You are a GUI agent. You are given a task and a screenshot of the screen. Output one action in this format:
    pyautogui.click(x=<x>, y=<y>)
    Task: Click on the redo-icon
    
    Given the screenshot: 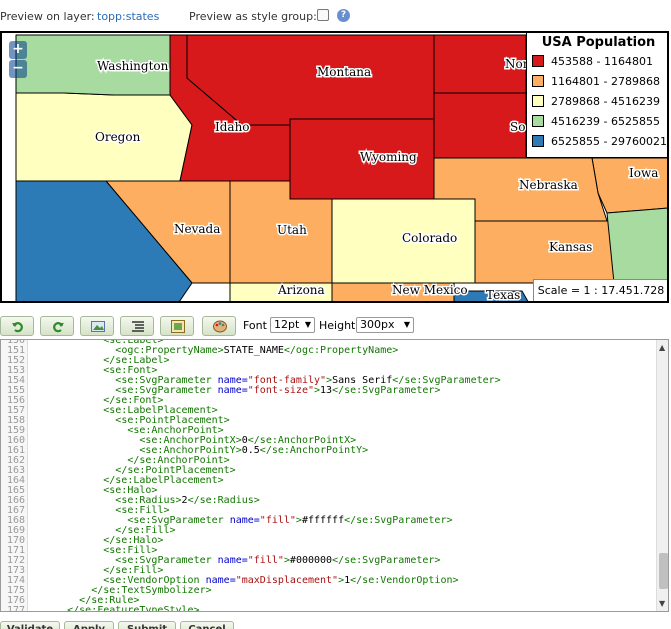 What is the action you would take?
    pyautogui.click(x=58, y=327)
    